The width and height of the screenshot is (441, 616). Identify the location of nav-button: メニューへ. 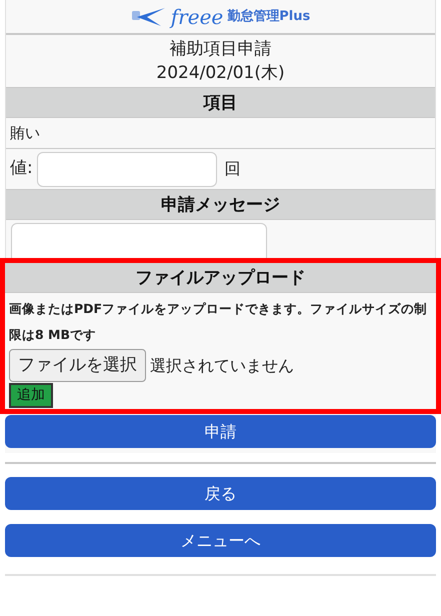
(220, 540).